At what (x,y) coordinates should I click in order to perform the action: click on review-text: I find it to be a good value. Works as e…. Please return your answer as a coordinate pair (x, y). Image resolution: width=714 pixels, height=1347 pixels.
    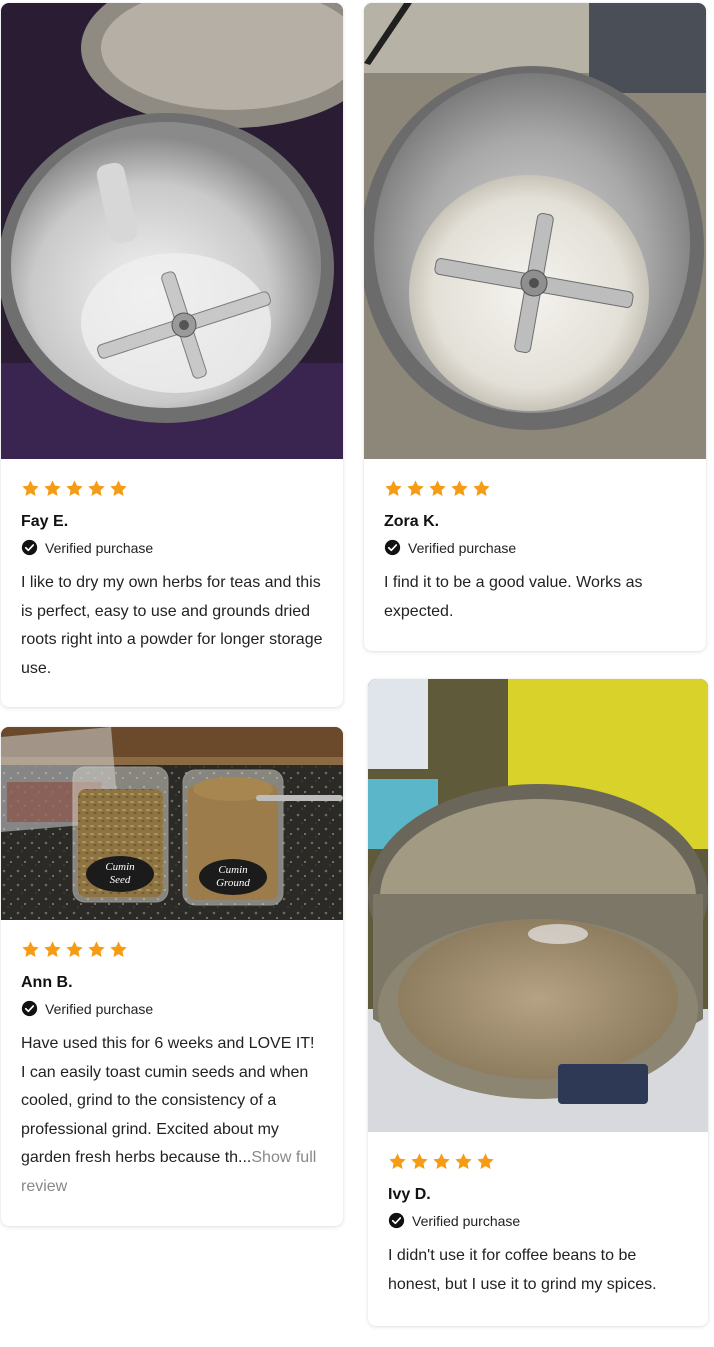
    Looking at the image, I should click on (535, 597).